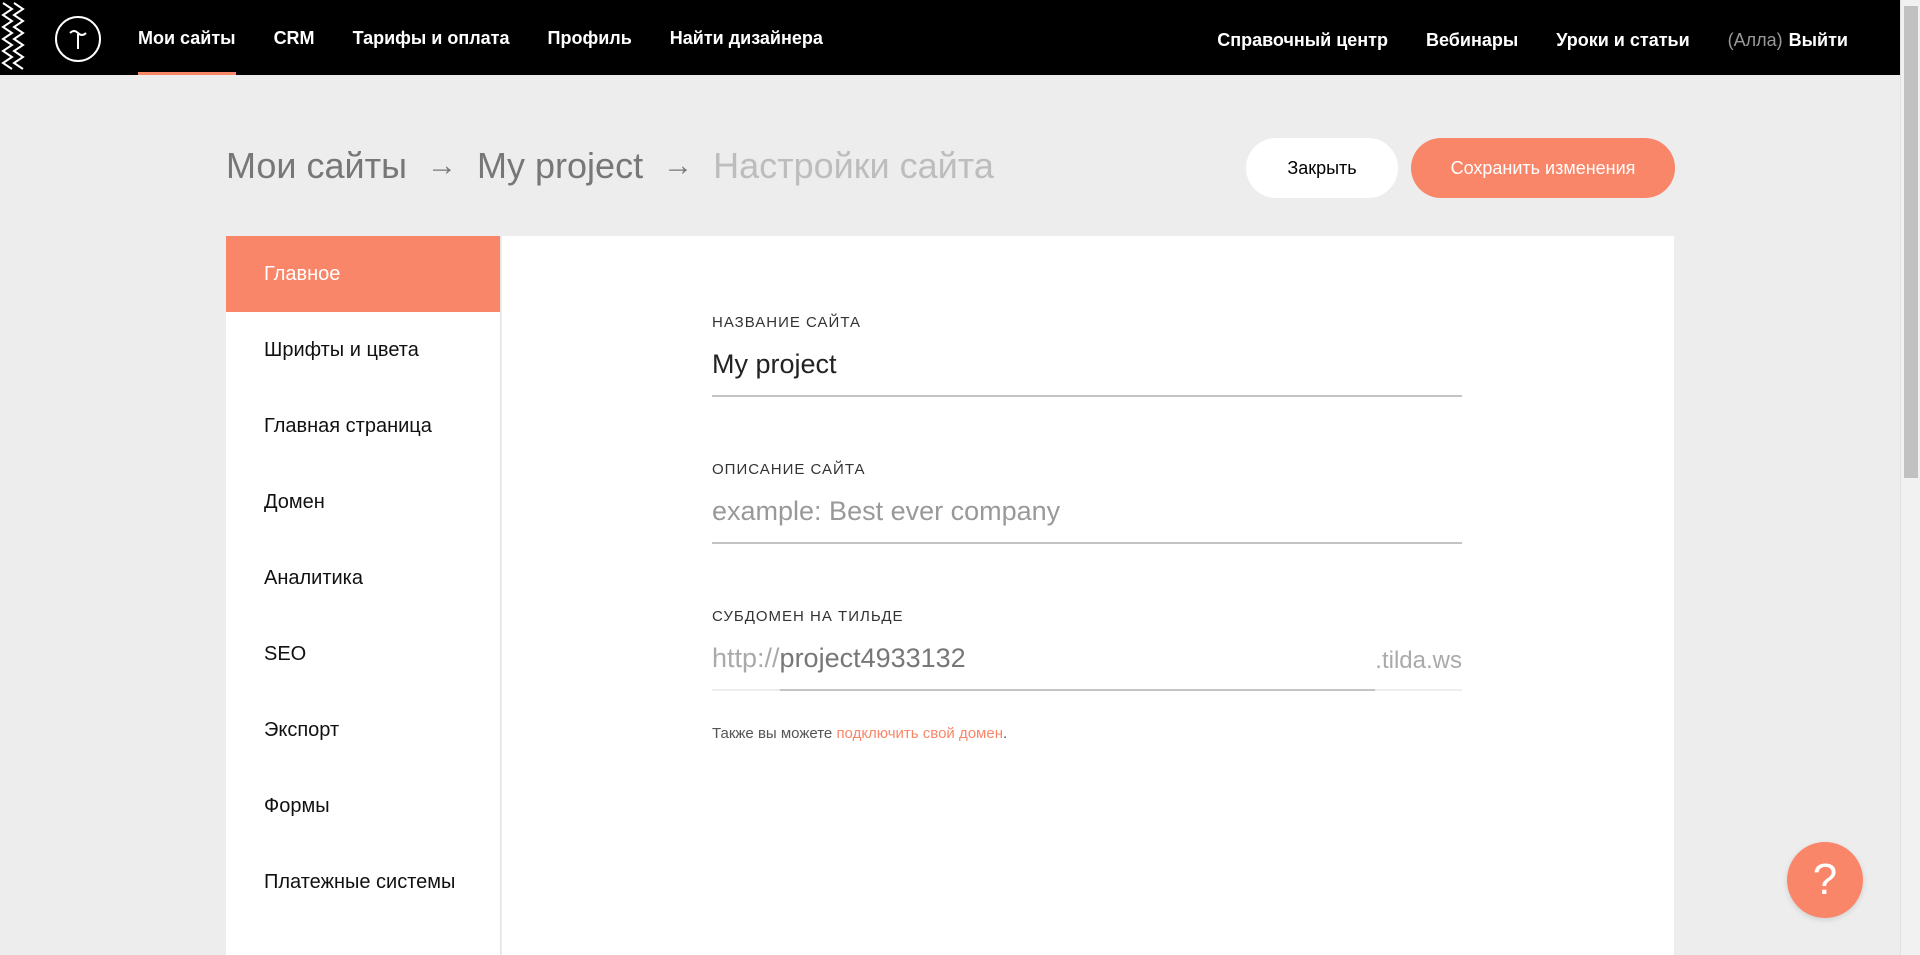 Image resolution: width=1920 pixels, height=955 pixels. I want to click on close-button: Закрыть, so click(1322, 168).